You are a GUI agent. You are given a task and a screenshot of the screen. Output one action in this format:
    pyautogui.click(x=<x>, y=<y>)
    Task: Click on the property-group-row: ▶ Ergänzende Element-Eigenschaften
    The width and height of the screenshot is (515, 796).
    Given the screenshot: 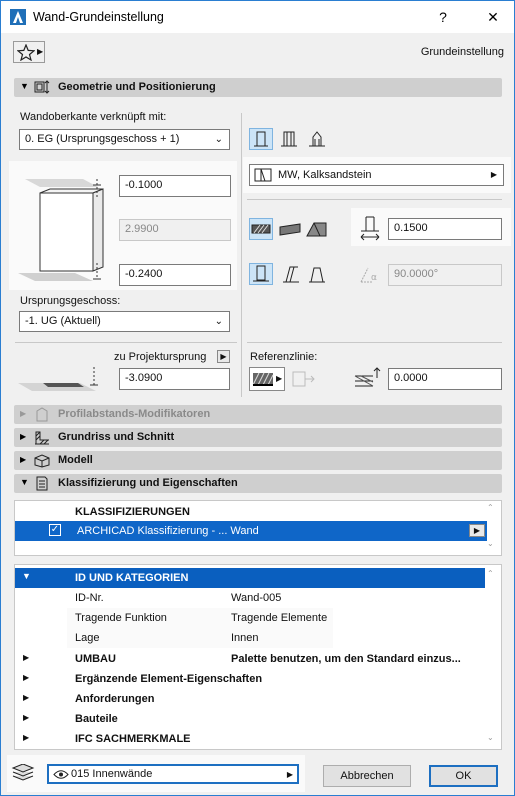 What is the action you would take?
    pyautogui.click(x=250, y=679)
    